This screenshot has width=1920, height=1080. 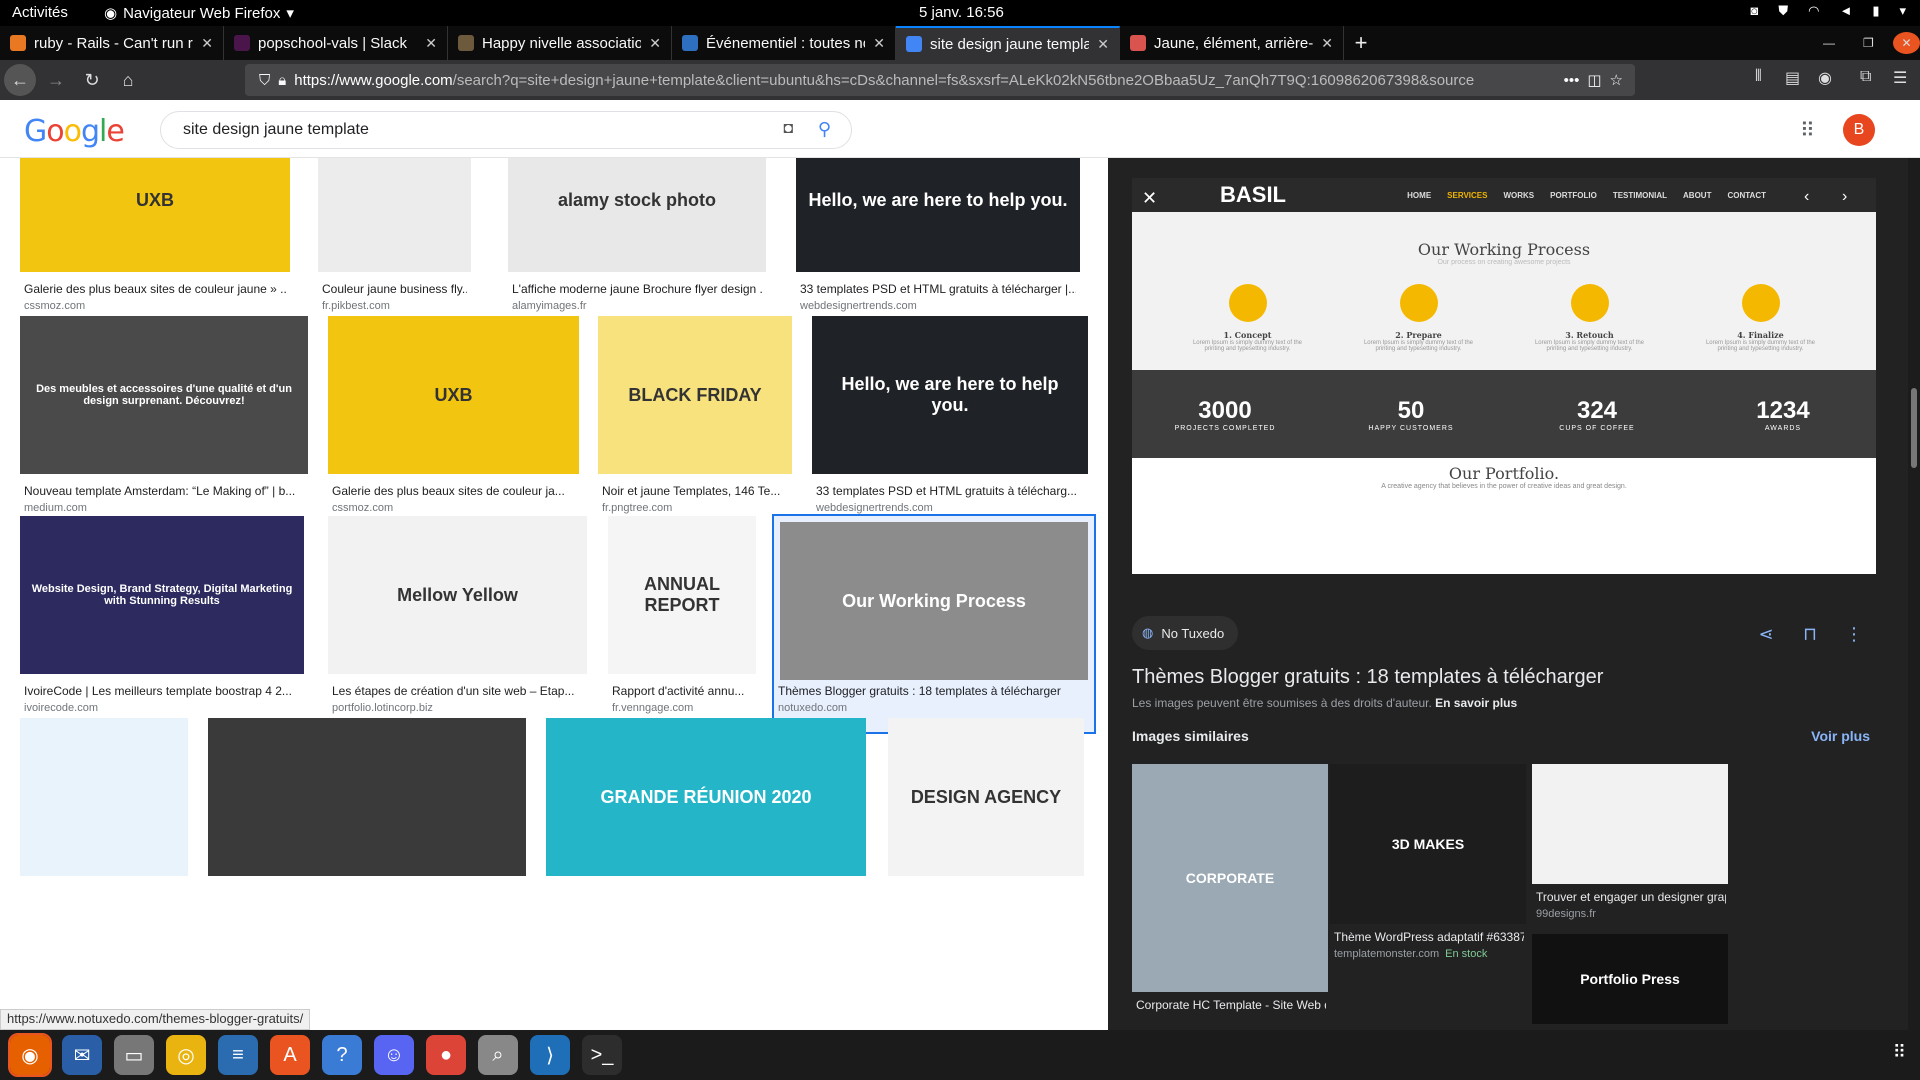 I want to click on result-source: portfolio.lotincorp.biz, so click(x=382, y=708).